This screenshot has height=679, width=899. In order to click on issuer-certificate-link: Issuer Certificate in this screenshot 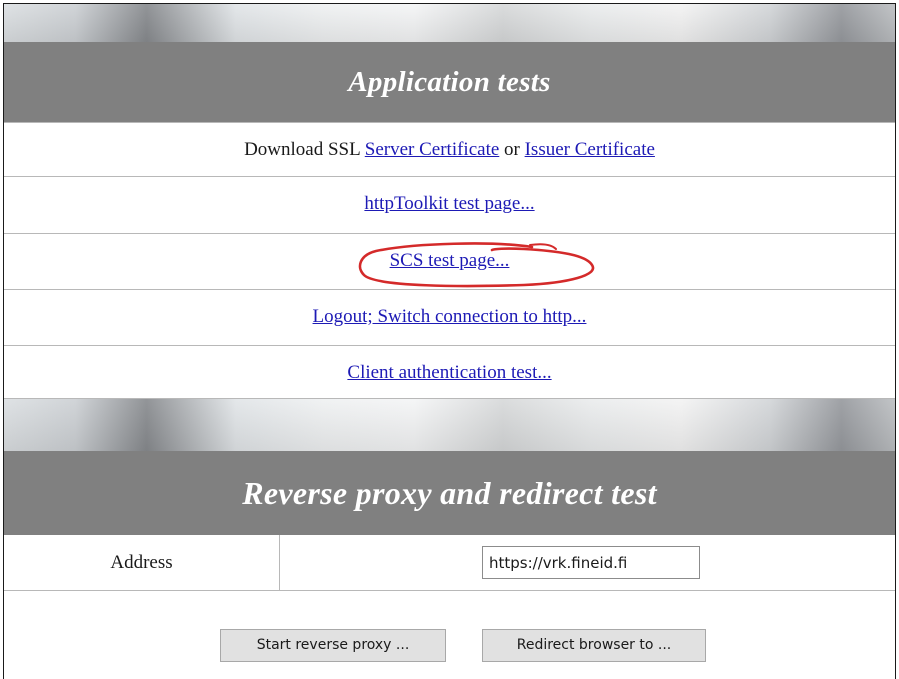, I will do `click(590, 149)`.